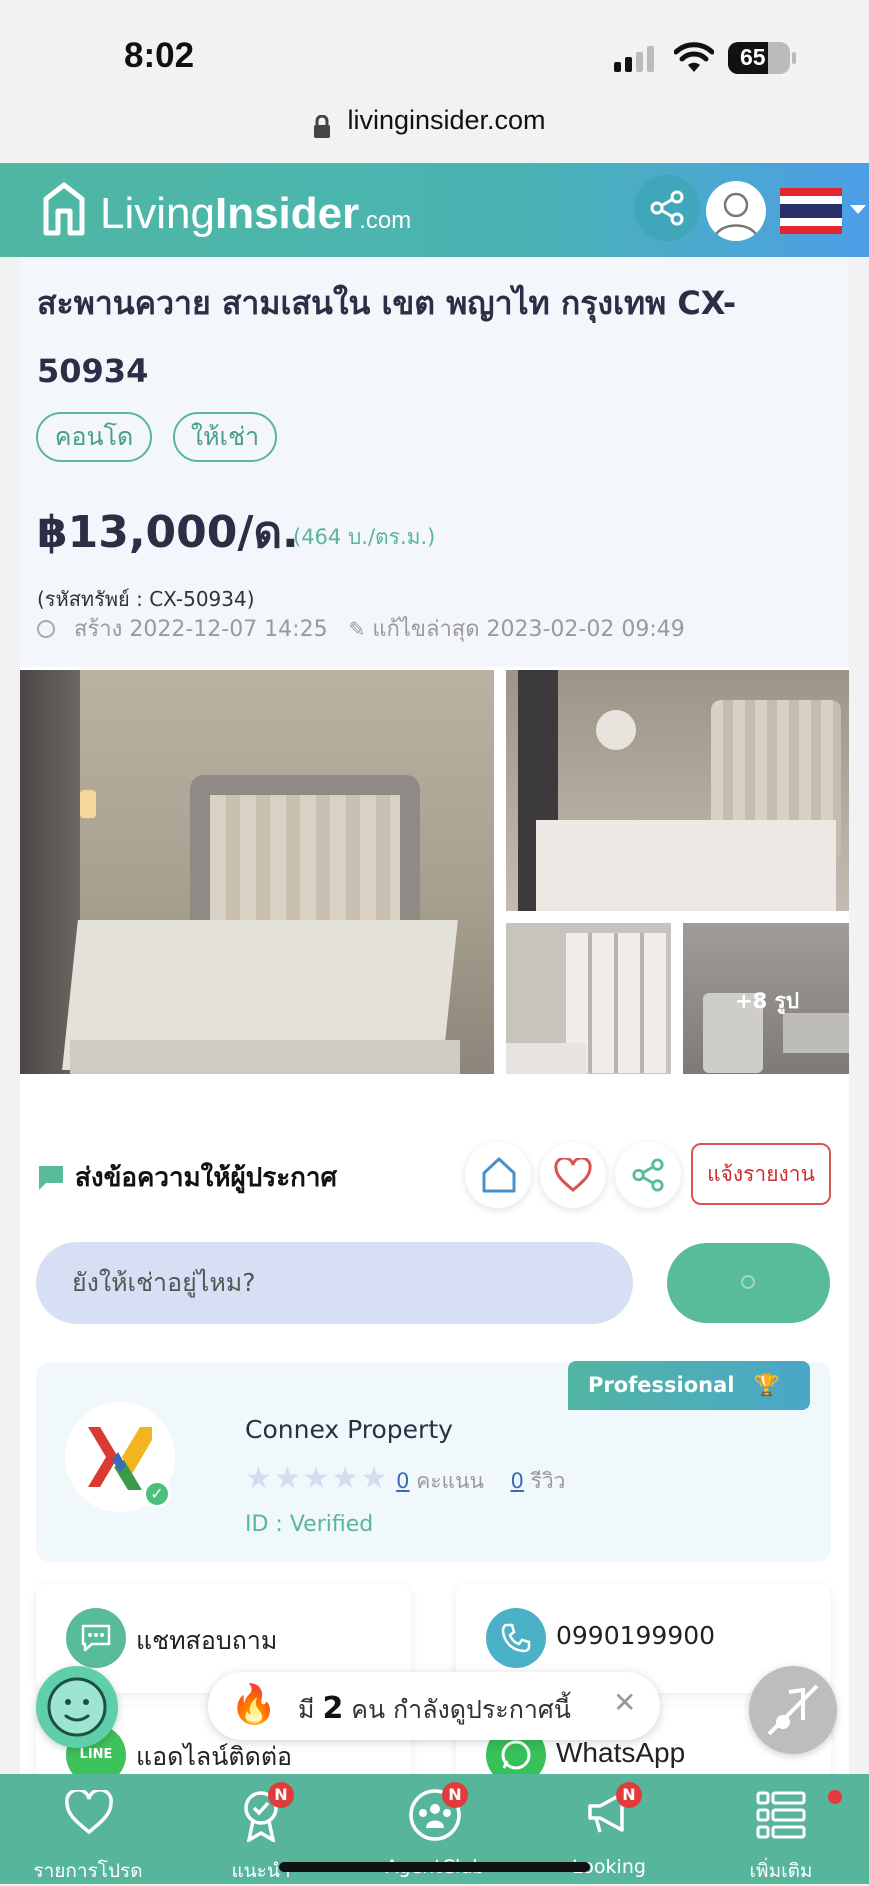  What do you see at coordinates (629, 1795) in the screenshot?
I see `nav-looking-badge: N` at bounding box center [629, 1795].